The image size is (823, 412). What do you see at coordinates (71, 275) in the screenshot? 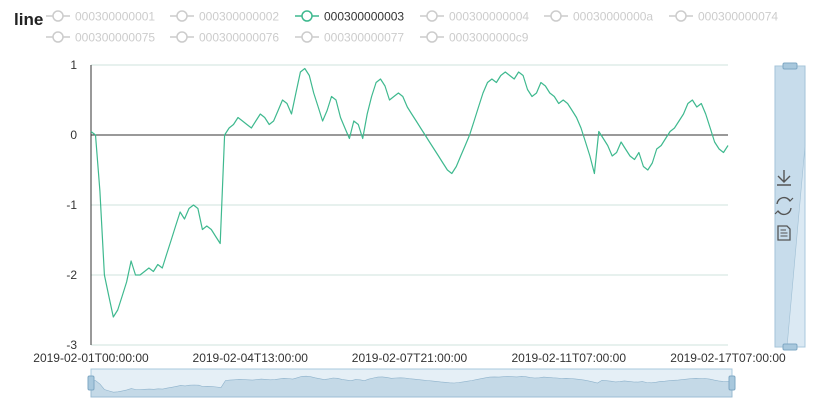
I see `y-tick-label: -2` at bounding box center [71, 275].